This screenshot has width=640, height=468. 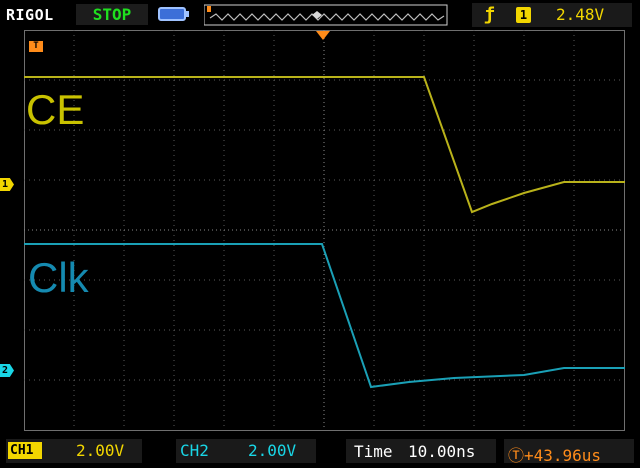 I want to click on waveform-memory-icon, so click(x=326, y=15).